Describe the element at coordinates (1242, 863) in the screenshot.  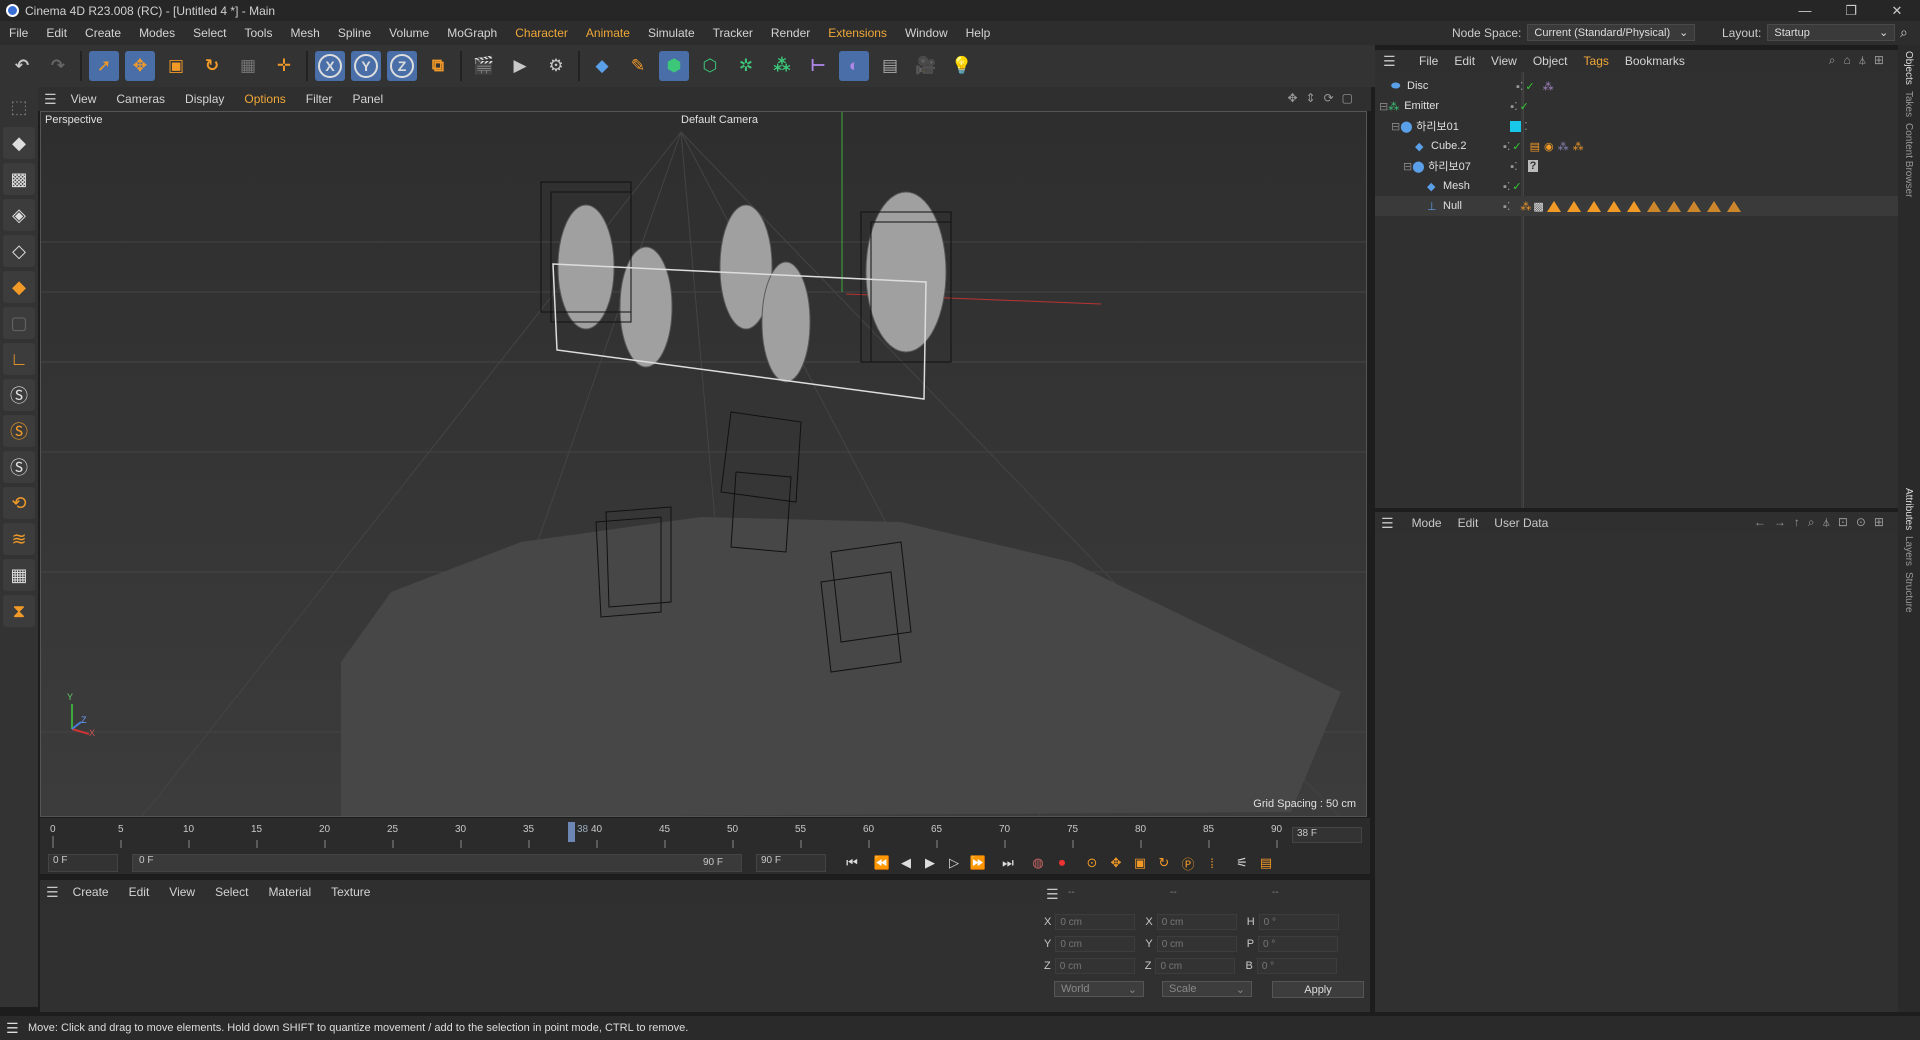
I see `scheme-settings-icon: ⚟` at that location.